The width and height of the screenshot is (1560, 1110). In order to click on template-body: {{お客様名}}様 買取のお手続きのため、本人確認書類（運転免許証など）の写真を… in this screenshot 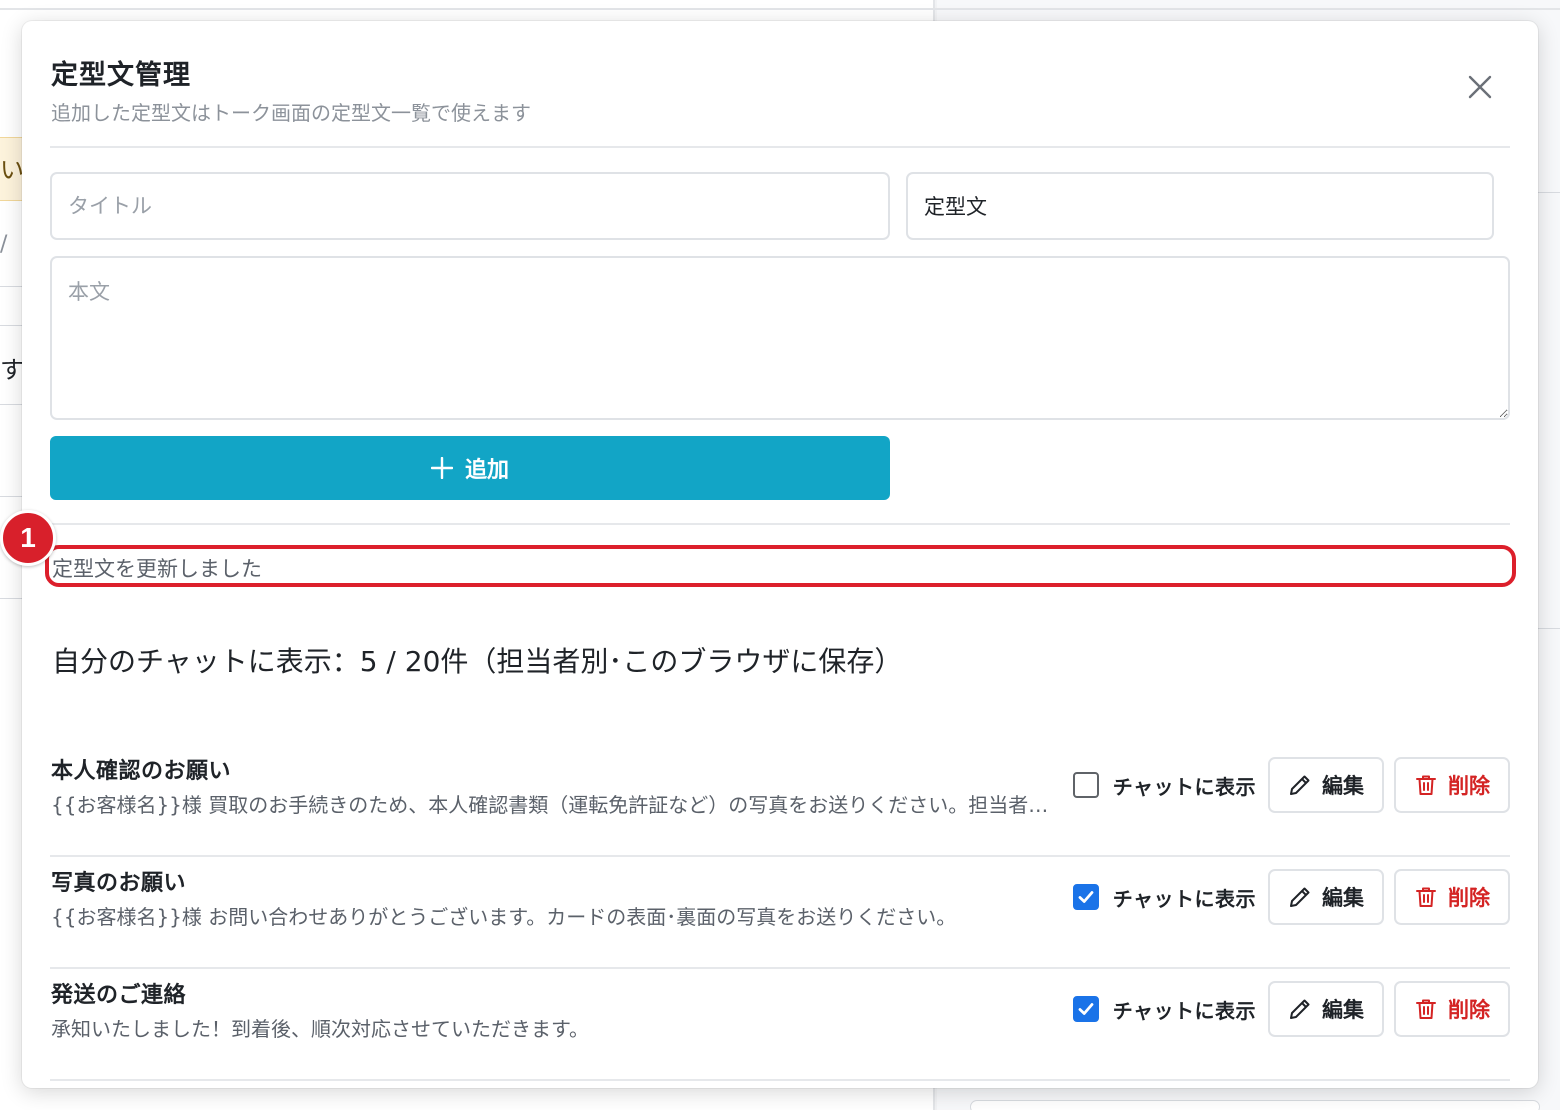, I will do `click(556, 805)`.